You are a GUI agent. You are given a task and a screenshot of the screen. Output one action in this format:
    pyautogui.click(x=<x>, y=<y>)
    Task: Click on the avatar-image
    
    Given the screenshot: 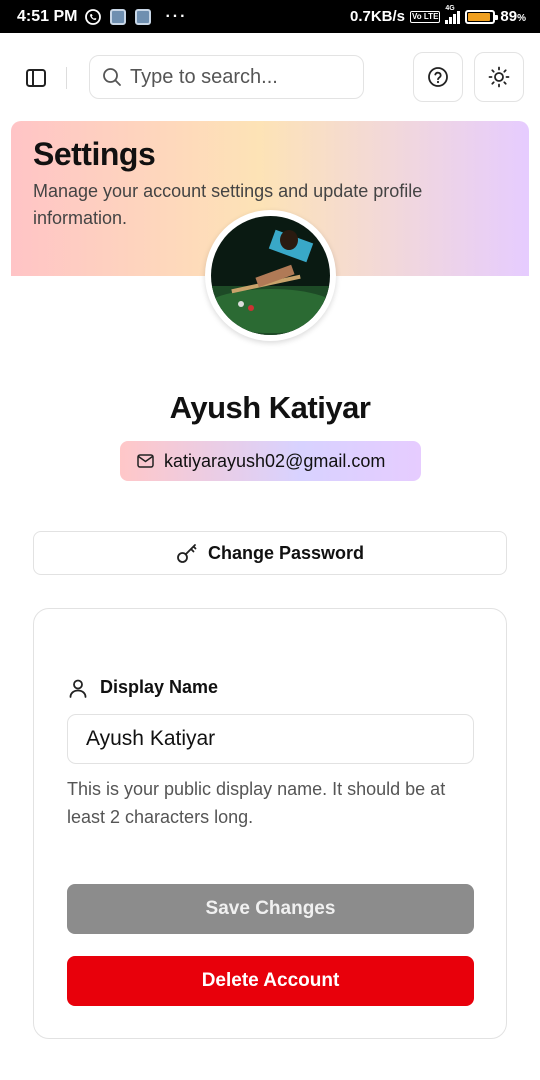 What is the action you would take?
    pyautogui.click(x=270, y=275)
    